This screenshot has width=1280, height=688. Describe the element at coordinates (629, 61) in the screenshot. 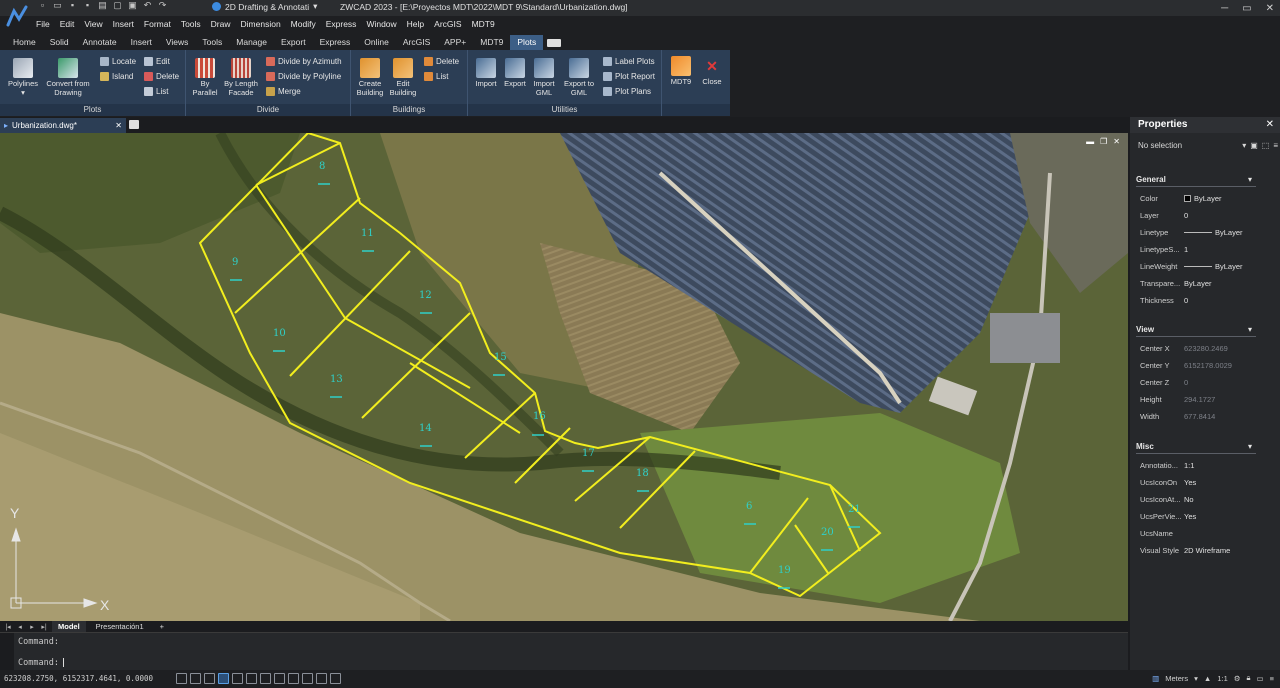

I see `label-plots-button: Label Plots` at that location.